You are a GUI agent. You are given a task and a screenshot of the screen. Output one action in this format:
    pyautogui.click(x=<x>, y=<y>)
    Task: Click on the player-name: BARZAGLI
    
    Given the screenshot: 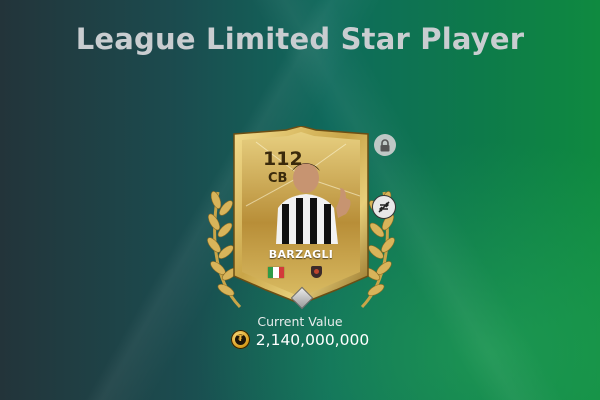 What is the action you would take?
    pyautogui.click(x=301, y=254)
    